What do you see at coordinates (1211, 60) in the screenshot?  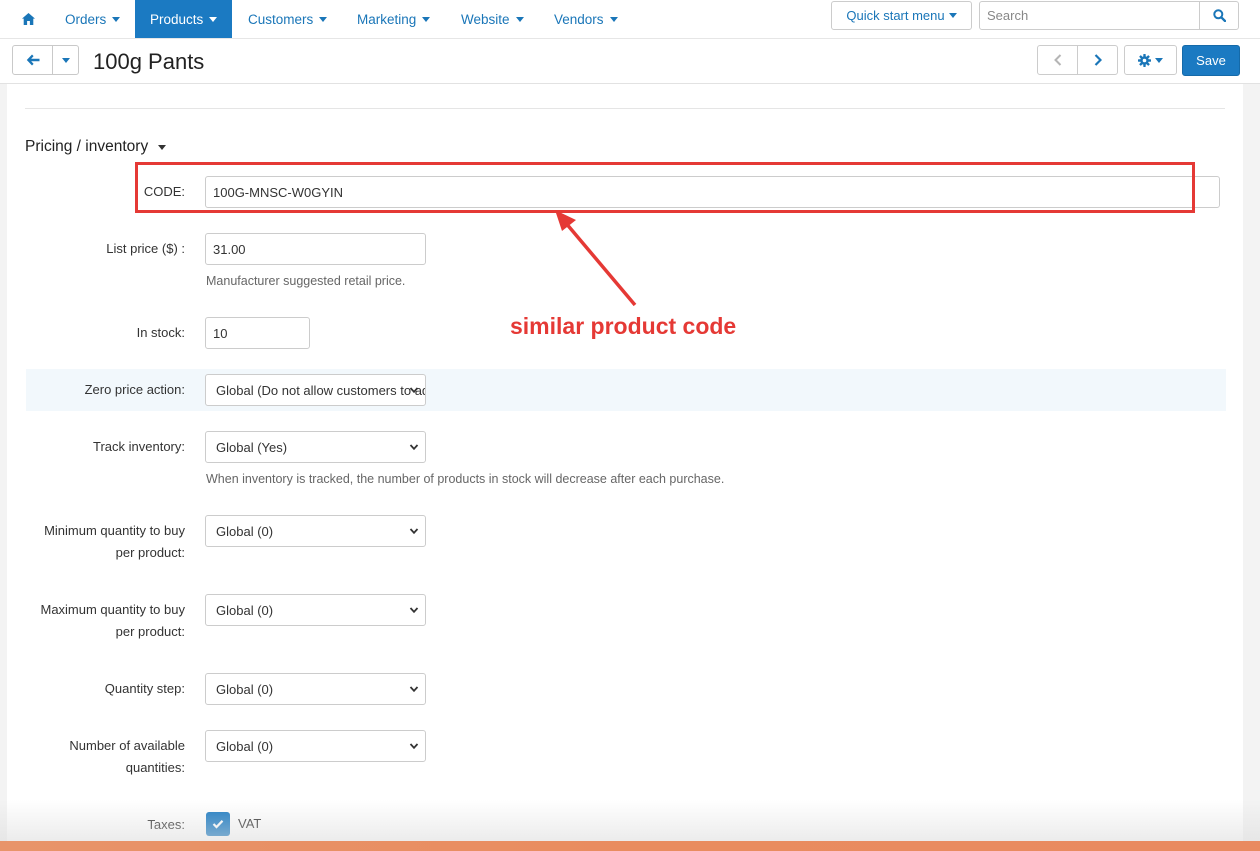 I see `save-button: Save` at bounding box center [1211, 60].